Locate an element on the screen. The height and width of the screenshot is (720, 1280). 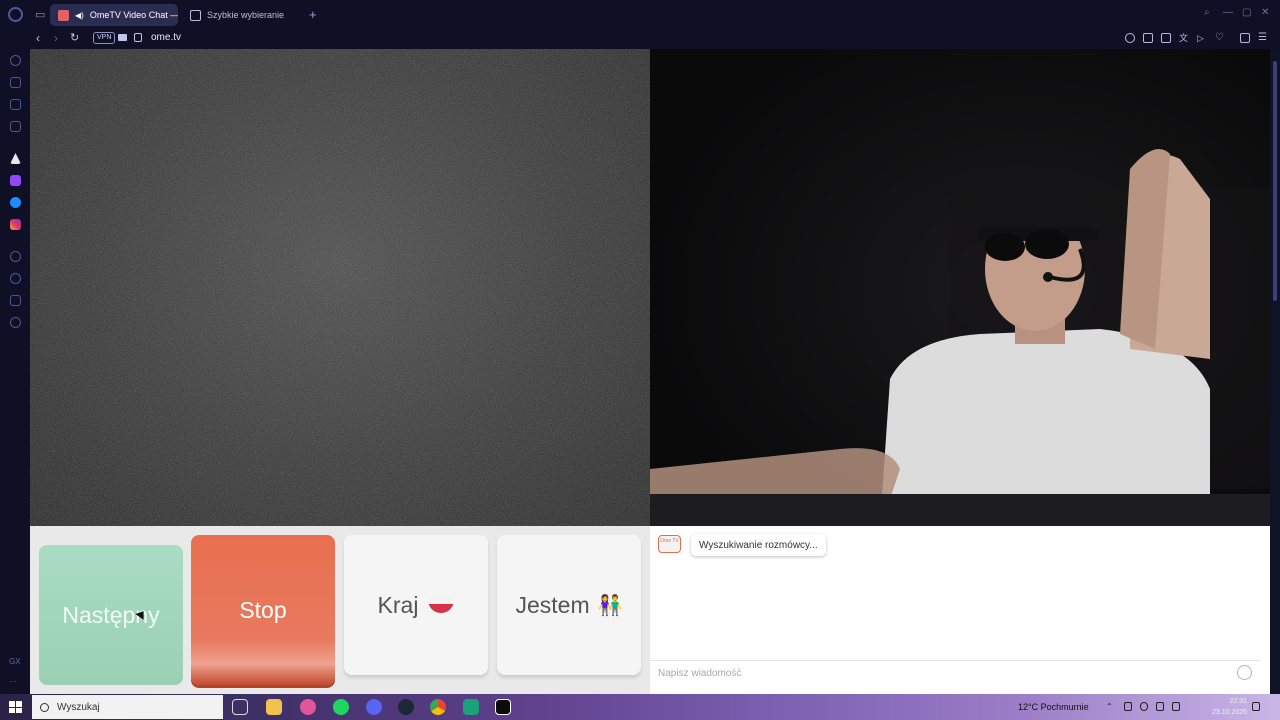
weather-widget: 12°C Pochmurnie is located at coordinates (1053, 707).